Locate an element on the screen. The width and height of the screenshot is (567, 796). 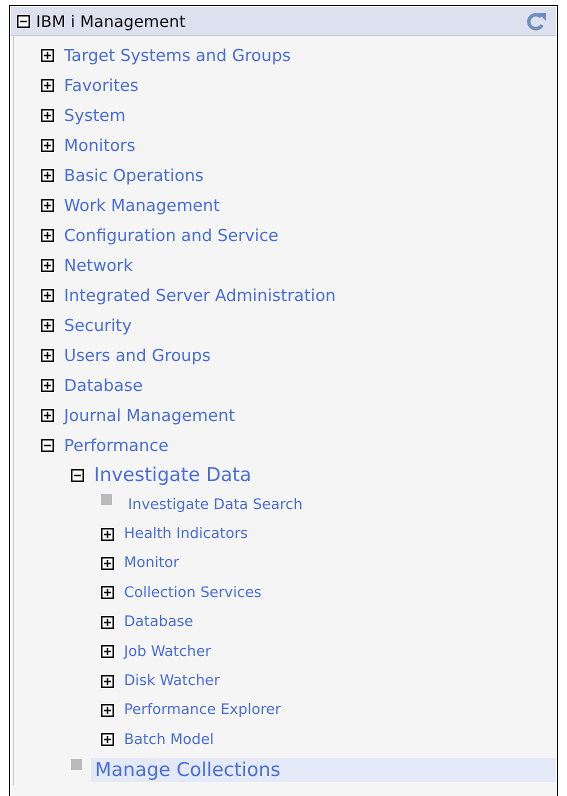
tree-item: System is located at coordinates (95, 115).